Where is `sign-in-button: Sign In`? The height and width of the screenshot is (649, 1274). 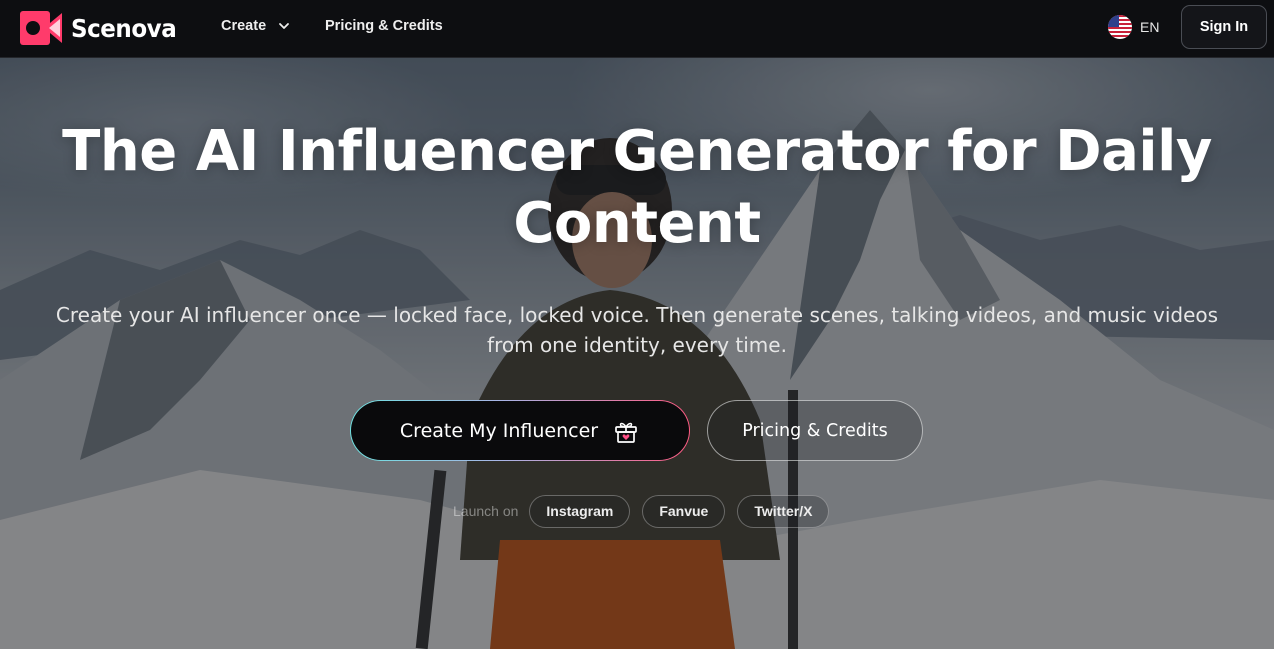 sign-in-button: Sign In is located at coordinates (1224, 27).